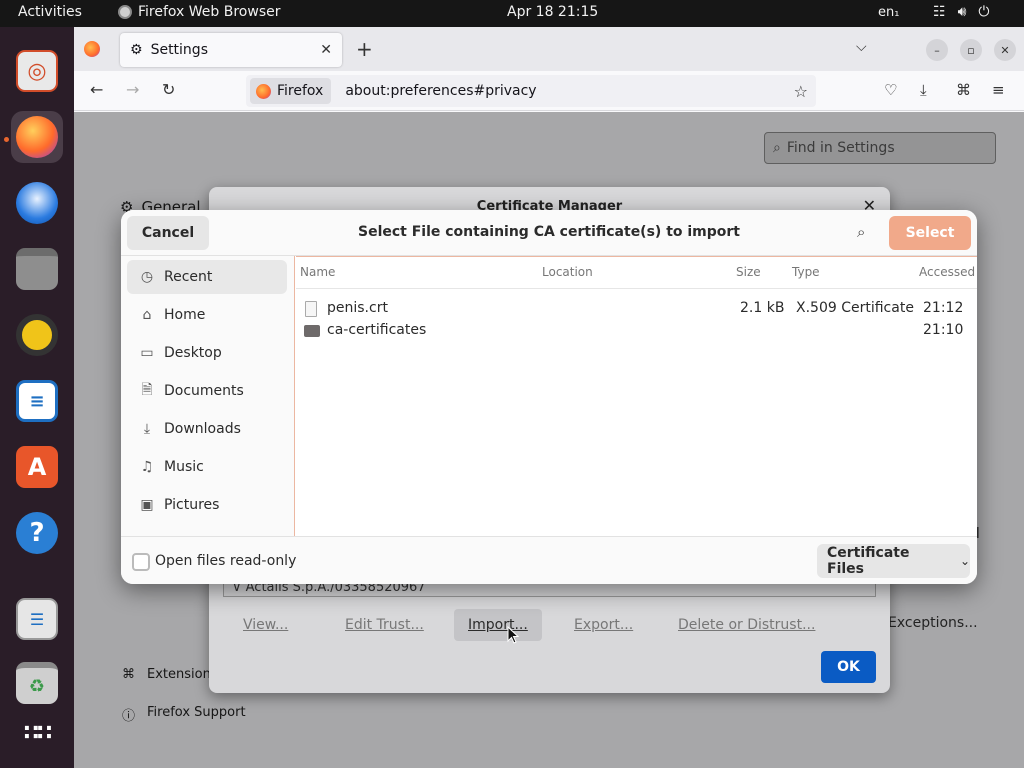 This screenshot has width=1024, height=768. Describe the element at coordinates (890, 90) in the screenshot. I see `pocket-icon: ♡` at that location.